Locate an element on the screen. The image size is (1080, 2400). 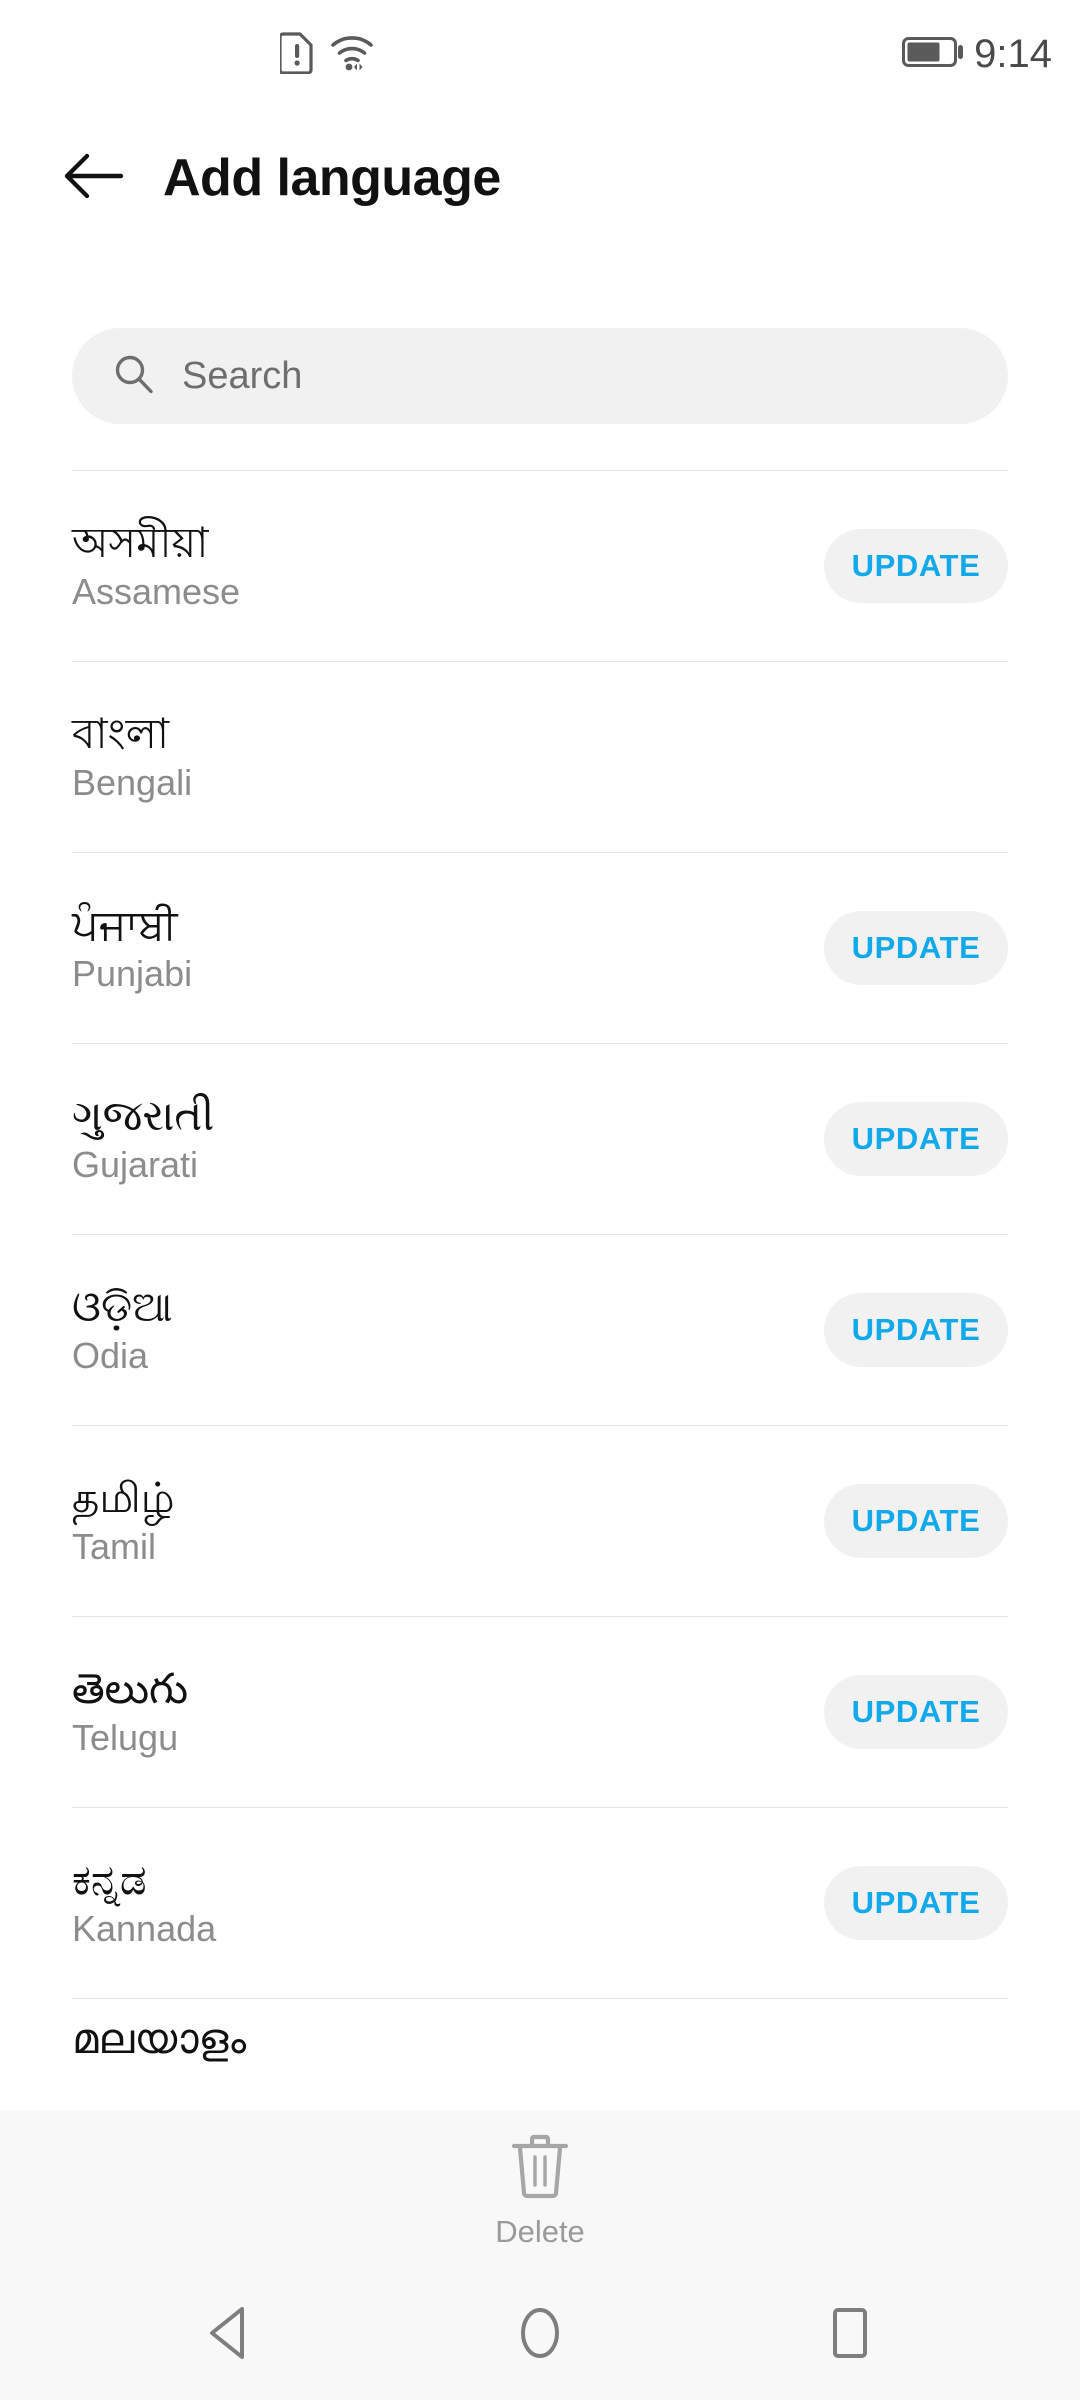
nav-home-icon is located at coordinates (540, 2335).